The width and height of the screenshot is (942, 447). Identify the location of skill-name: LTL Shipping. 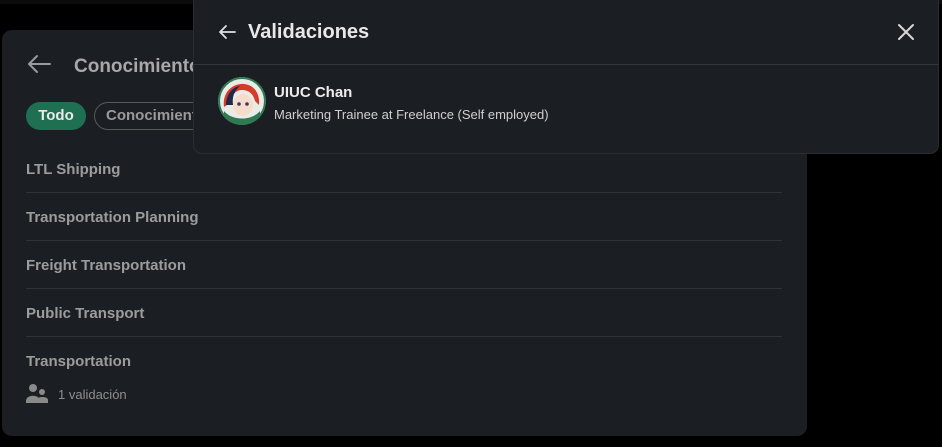
(73, 169).